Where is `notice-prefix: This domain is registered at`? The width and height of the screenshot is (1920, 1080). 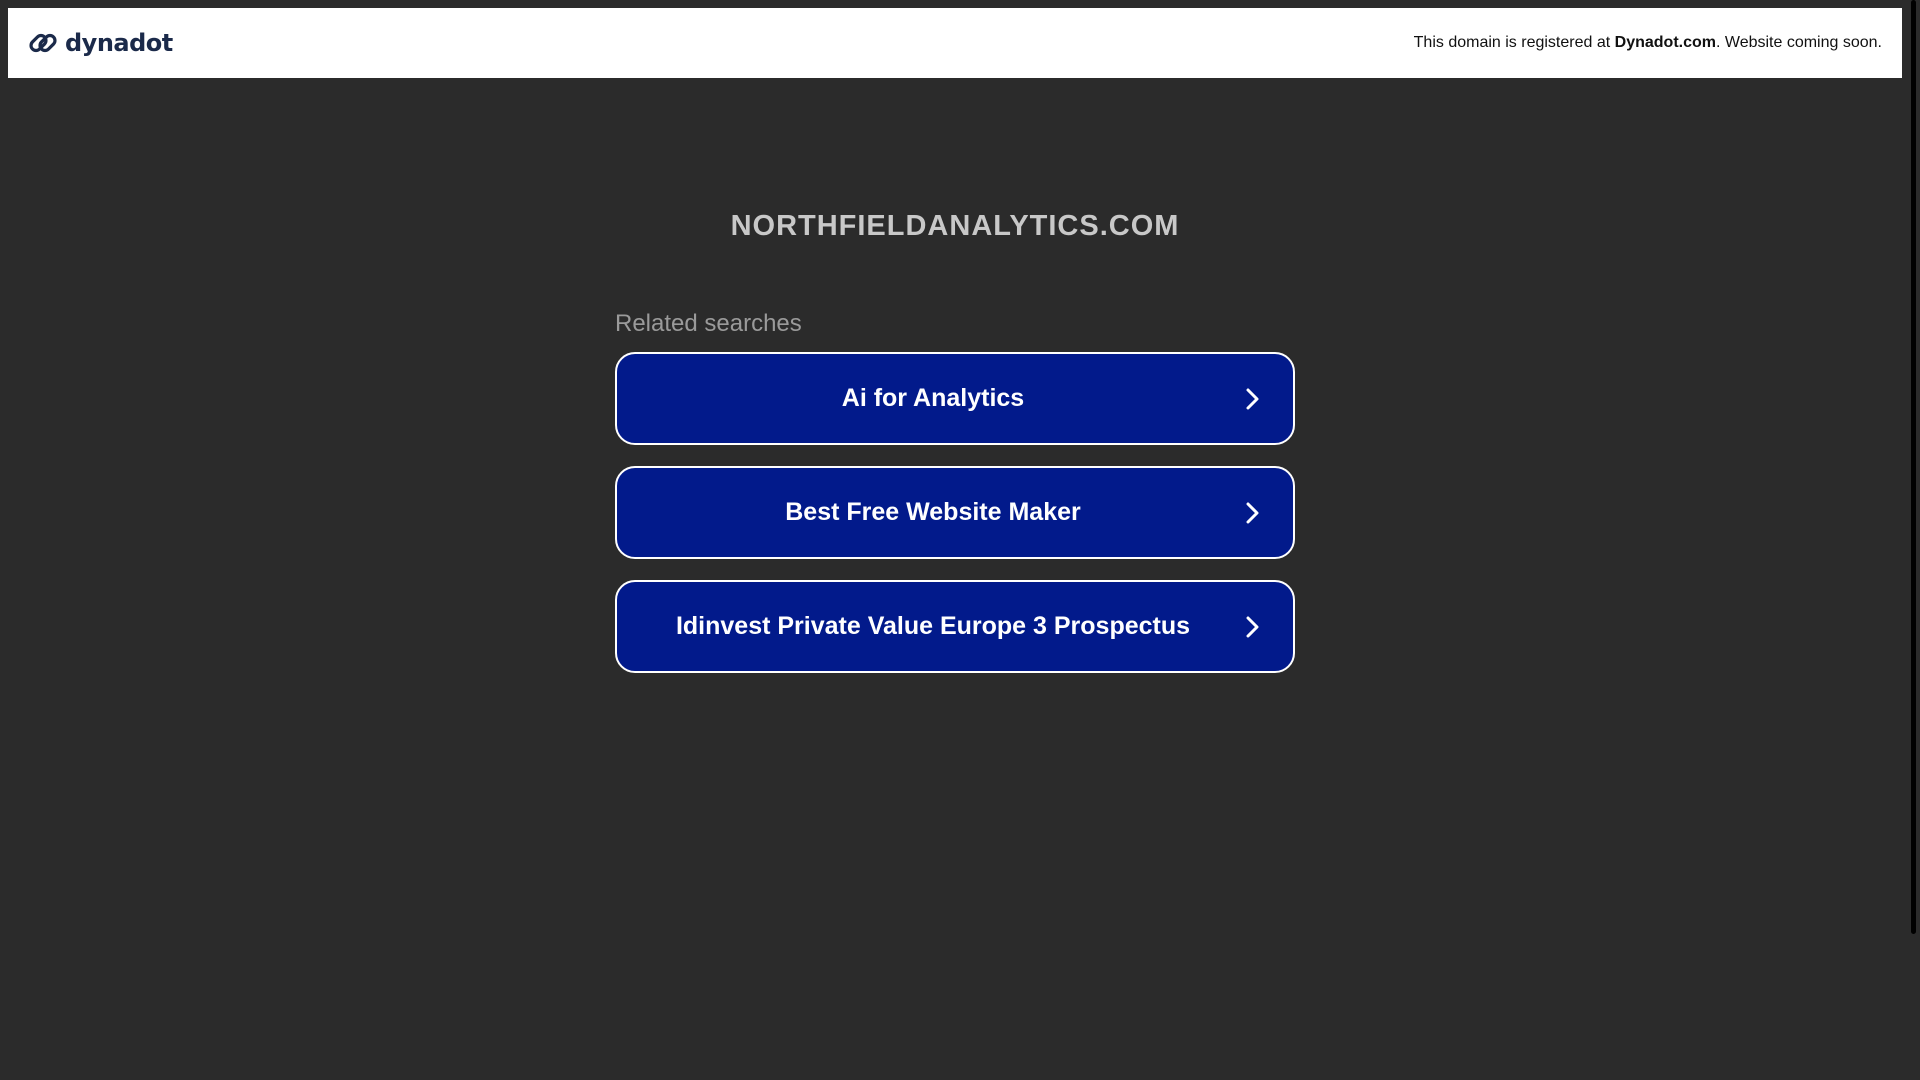
notice-prefix: This domain is registered at is located at coordinates (1514, 42).